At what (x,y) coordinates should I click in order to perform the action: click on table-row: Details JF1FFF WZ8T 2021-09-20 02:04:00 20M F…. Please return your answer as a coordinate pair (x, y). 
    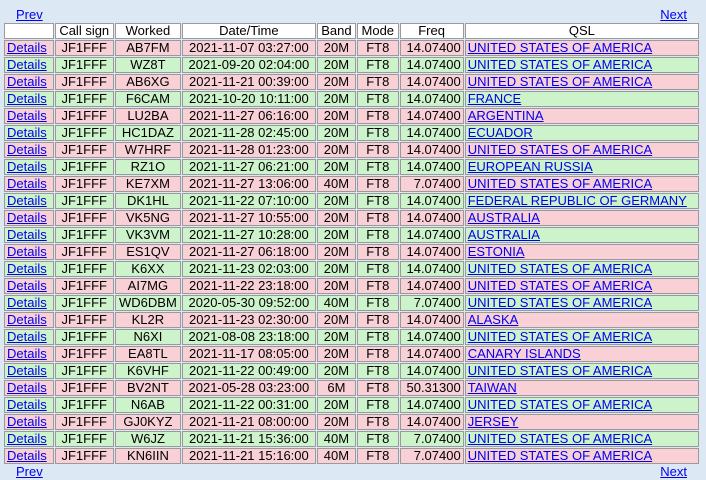
    Looking at the image, I should click on (351, 65).